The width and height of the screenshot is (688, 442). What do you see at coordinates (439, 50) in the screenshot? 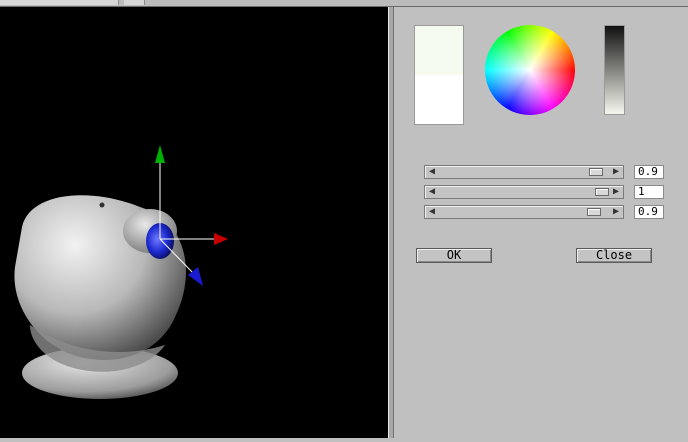
I see `new-color-swatch` at bounding box center [439, 50].